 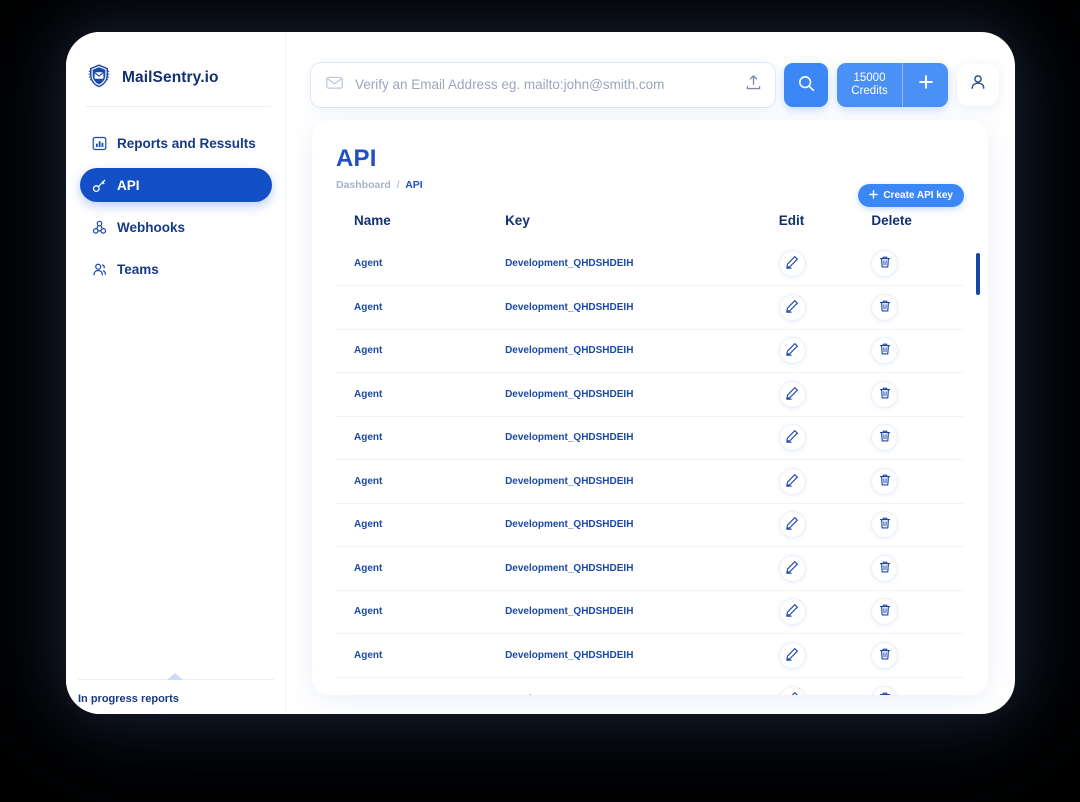 I want to click on credits-display: 15000 Credits, so click(x=870, y=84).